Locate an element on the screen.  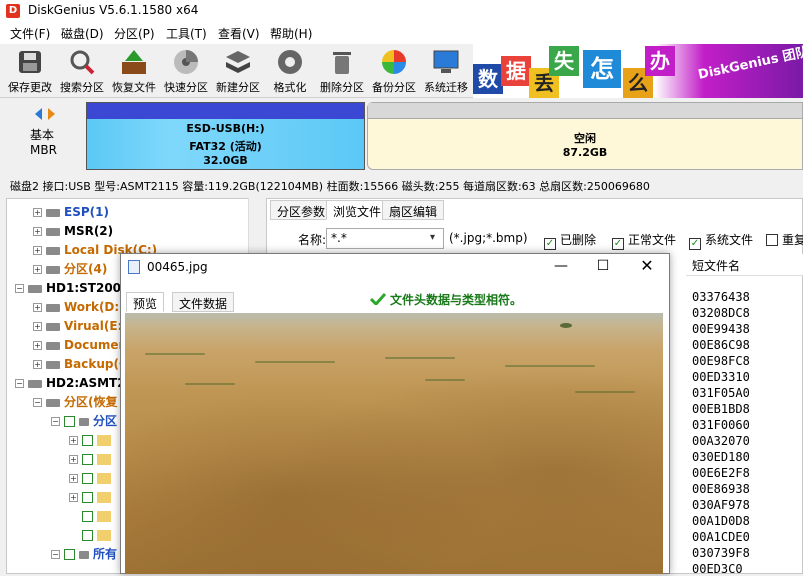
list-item: 00A1D0D8 is located at coordinates (721, 521).